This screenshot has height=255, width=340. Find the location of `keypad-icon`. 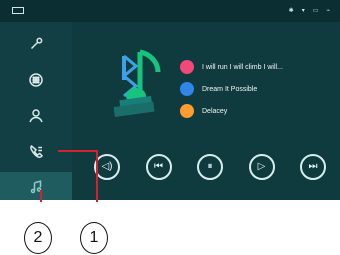

keypad-icon is located at coordinates (36, 82).